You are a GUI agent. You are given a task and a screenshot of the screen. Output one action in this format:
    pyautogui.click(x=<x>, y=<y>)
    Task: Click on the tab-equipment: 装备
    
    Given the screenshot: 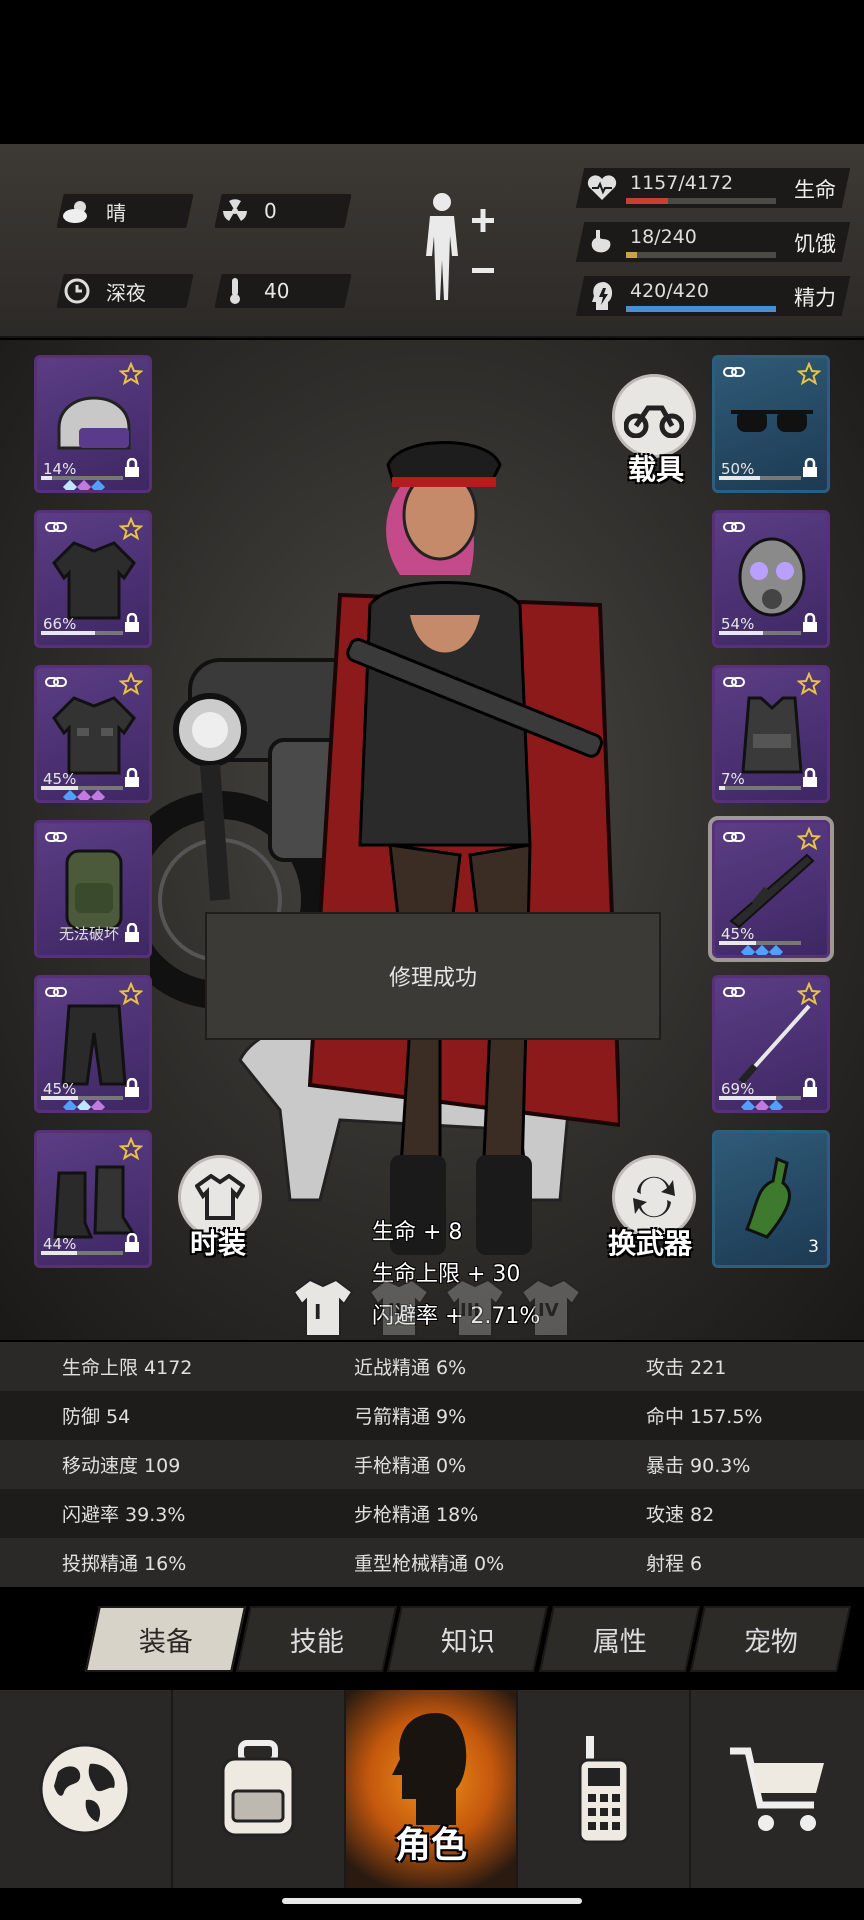 What is the action you would take?
    pyautogui.click(x=165, y=1639)
    